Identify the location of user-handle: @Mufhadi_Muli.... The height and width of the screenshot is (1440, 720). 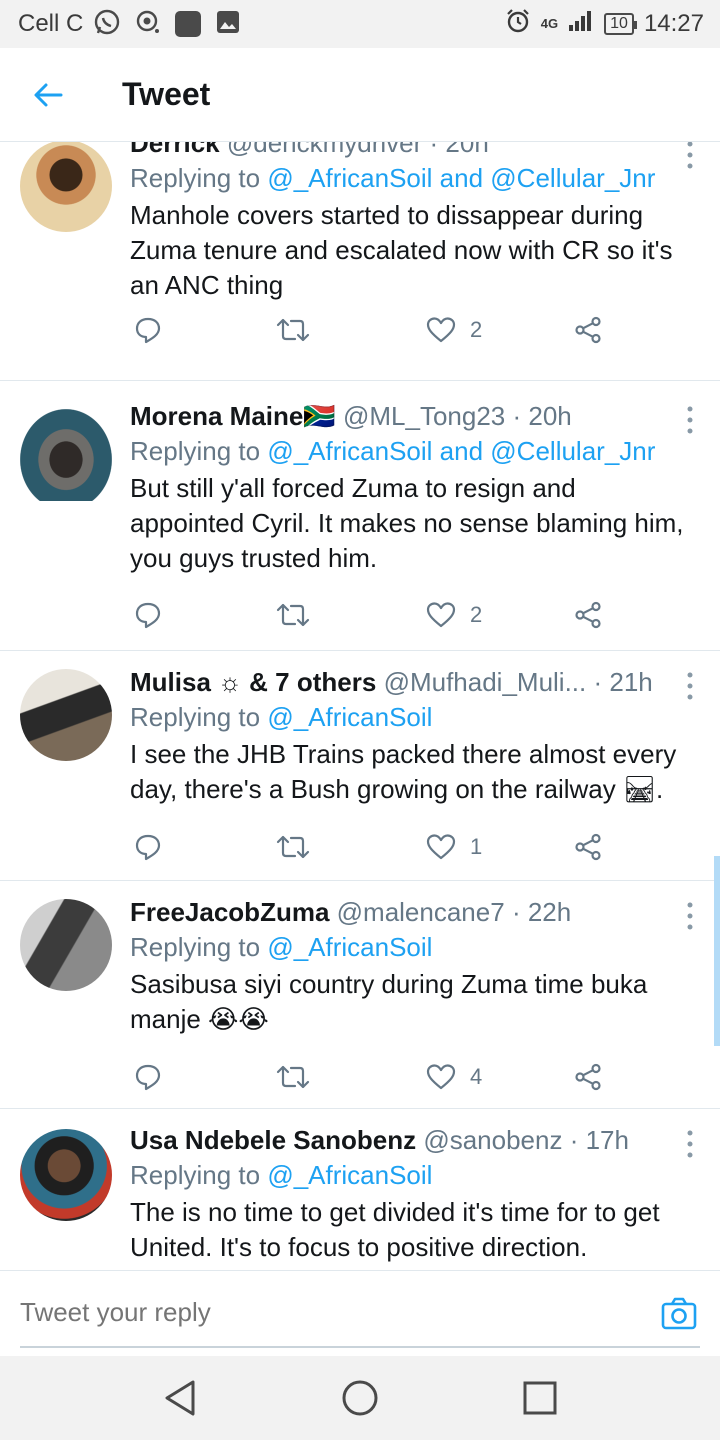
(485, 682).